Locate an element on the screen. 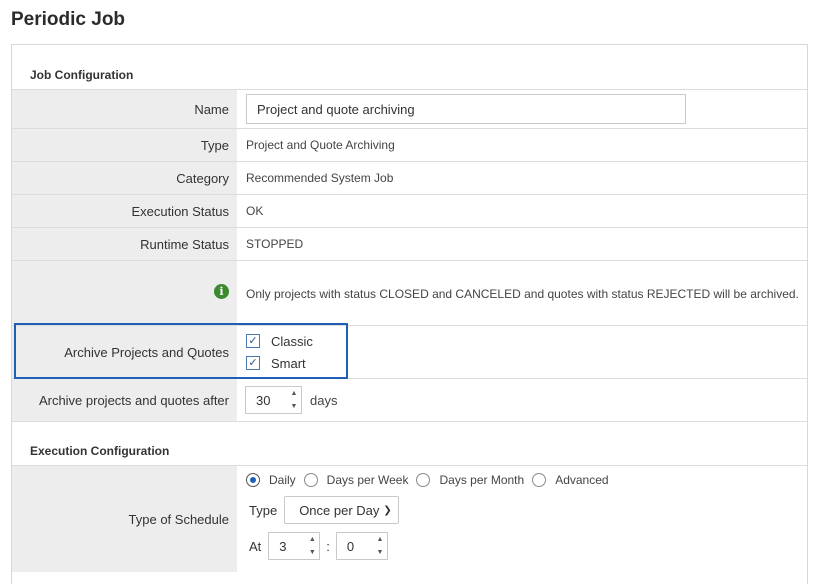 The width and height of the screenshot is (819, 586). minute-stepper: 0 ▲ ▼ is located at coordinates (361, 546).